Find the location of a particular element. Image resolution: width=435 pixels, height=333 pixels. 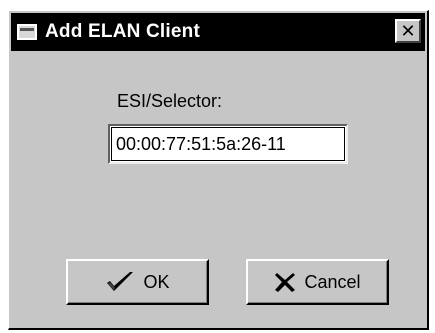

ok-button: OK is located at coordinates (137, 282).